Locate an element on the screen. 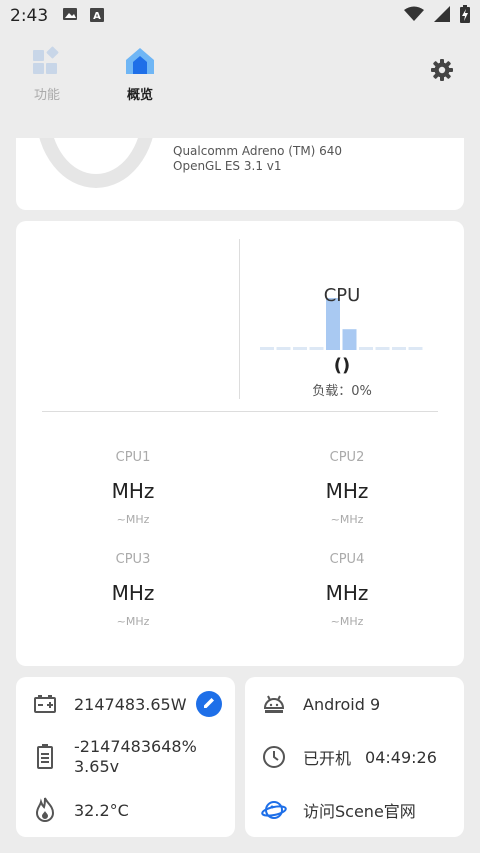 The height and width of the screenshot is (853, 480). tab-features-label: 功能 is located at coordinates (46, 95).